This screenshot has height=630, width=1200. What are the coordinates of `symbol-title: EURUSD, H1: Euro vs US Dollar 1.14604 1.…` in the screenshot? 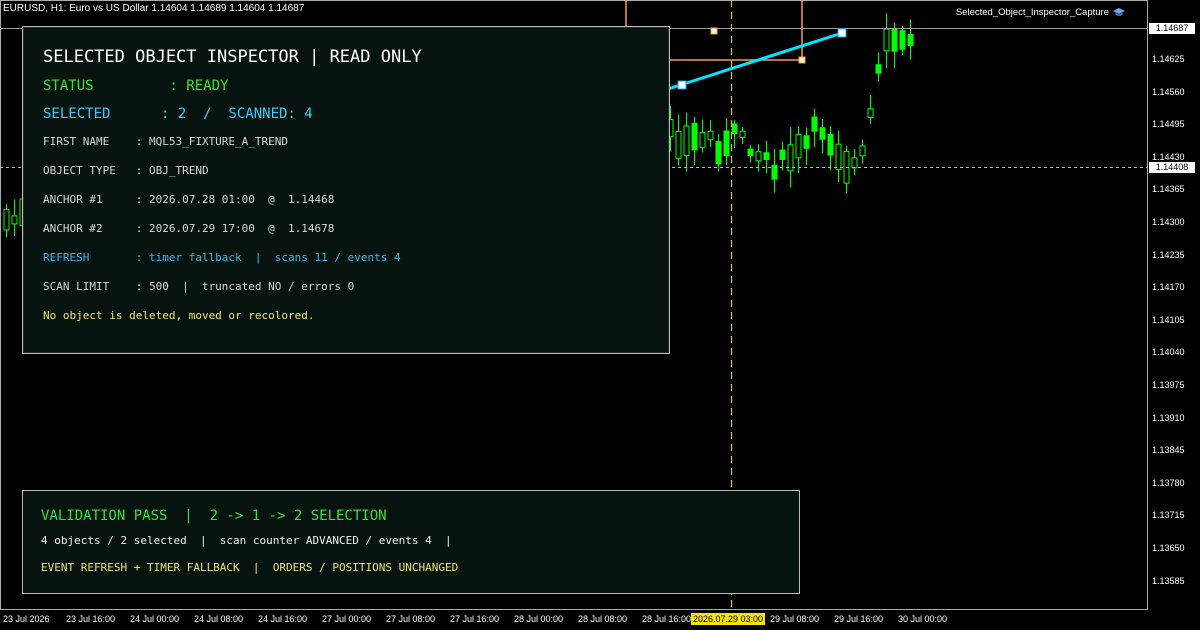 It's located at (154, 8).